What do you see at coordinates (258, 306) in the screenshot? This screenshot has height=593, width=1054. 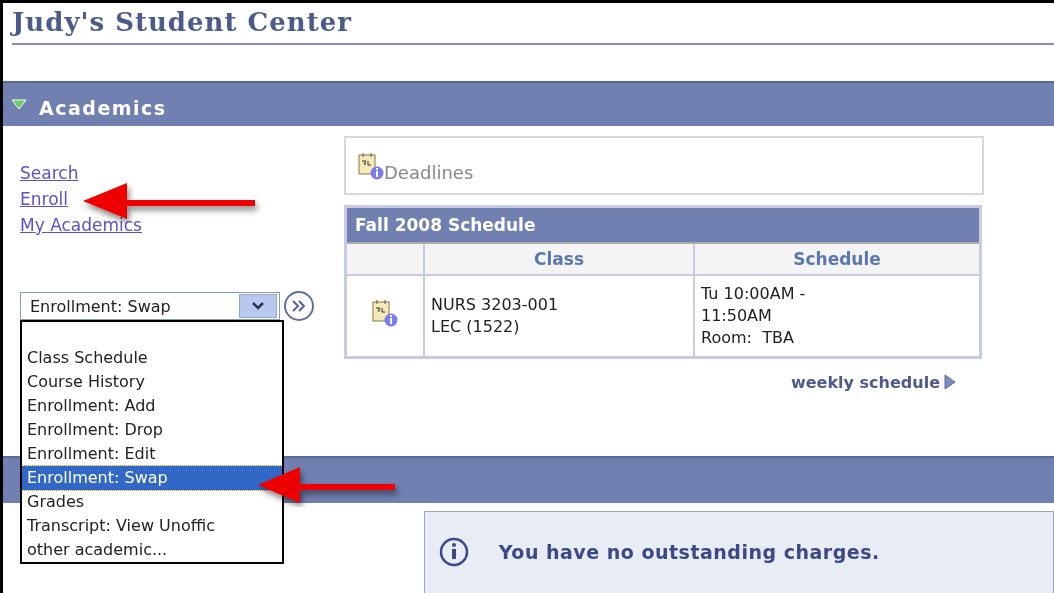 I see `chevron-down-icon` at bounding box center [258, 306].